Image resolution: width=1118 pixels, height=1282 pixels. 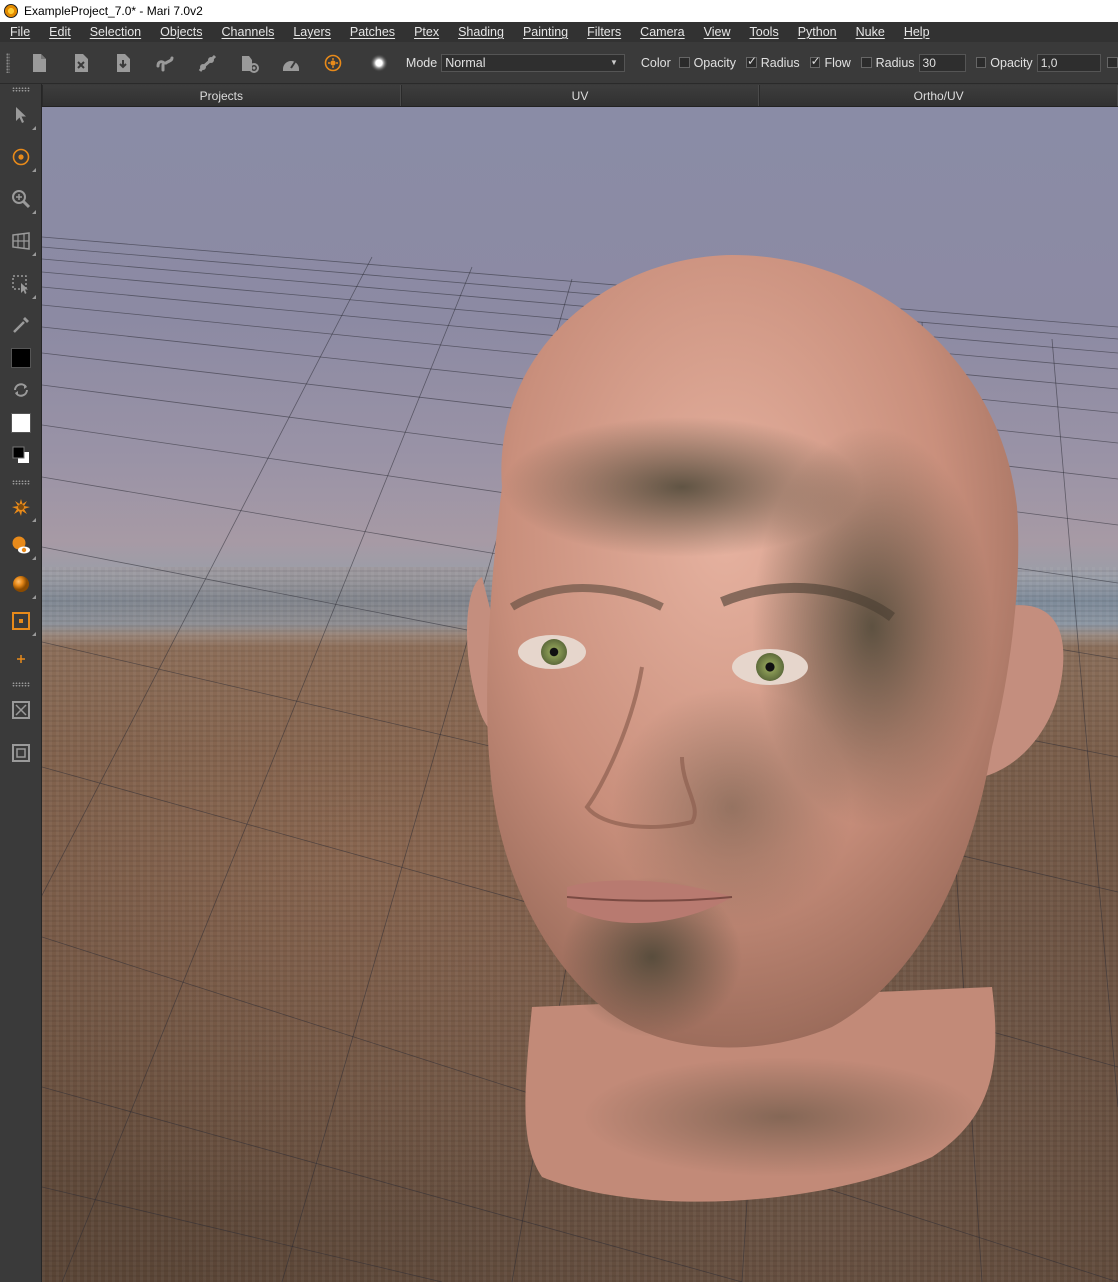 What do you see at coordinates (544, 32) in the screenshot?
I see `menu-painting: Painting` at bounding box center [544, 32].